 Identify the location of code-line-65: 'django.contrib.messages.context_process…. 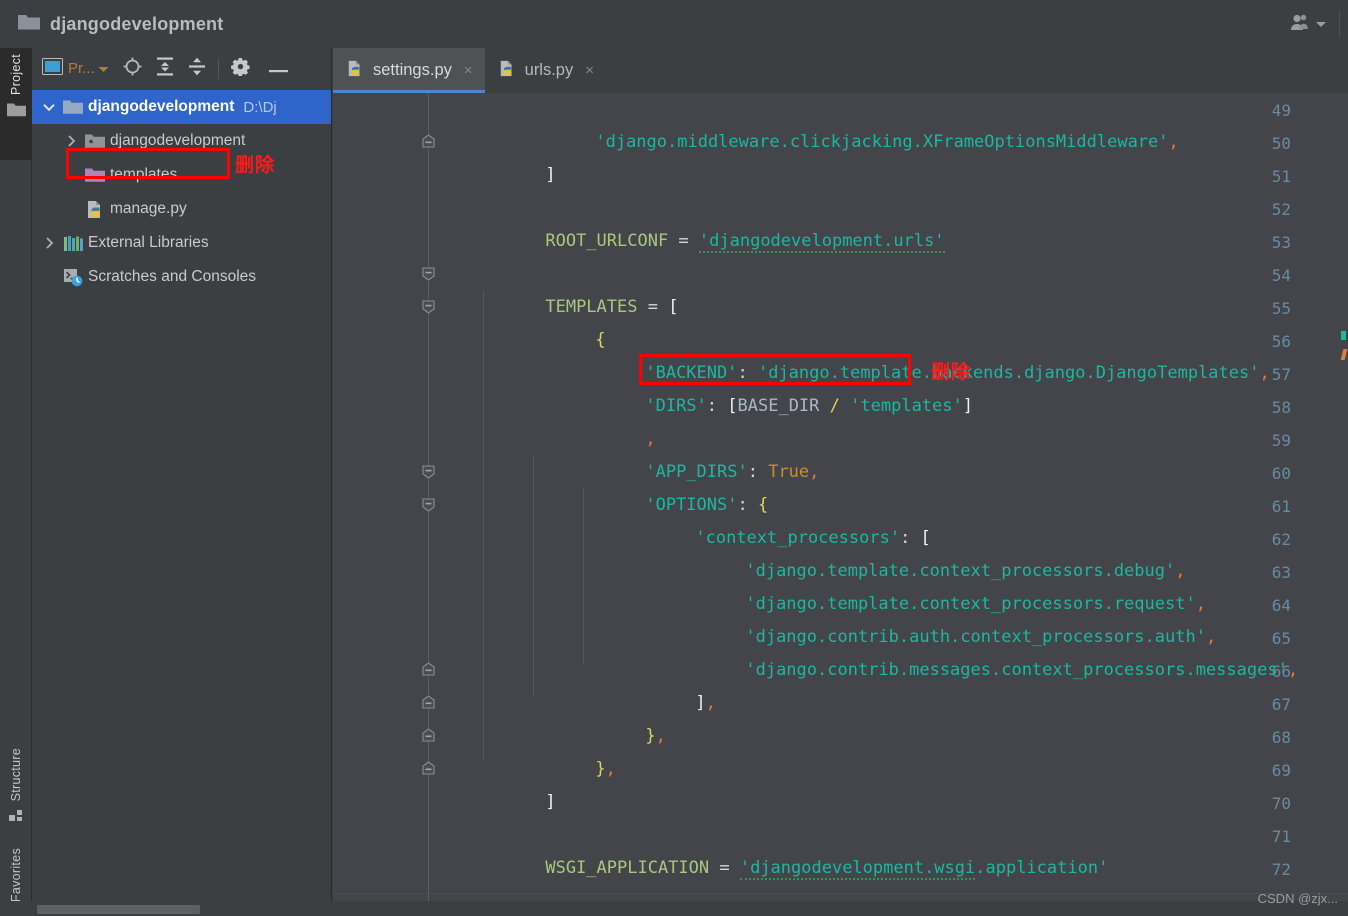
(1022, 670).